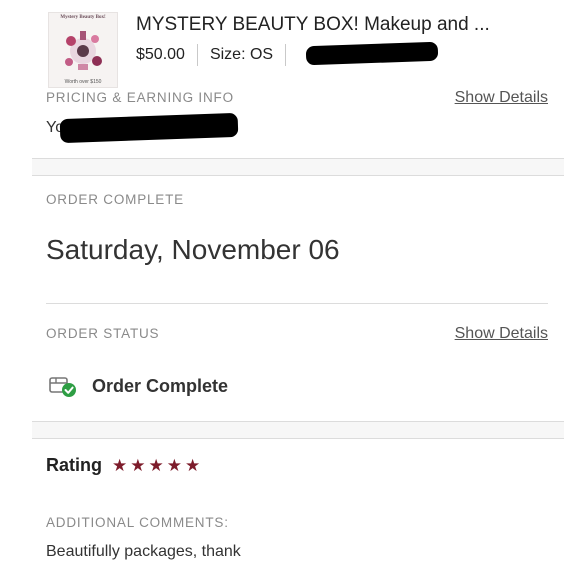 The width and height of the screenshot is (580, 580). I want to click on product-meta: $50.00 Size: OS, so click(217, 55).